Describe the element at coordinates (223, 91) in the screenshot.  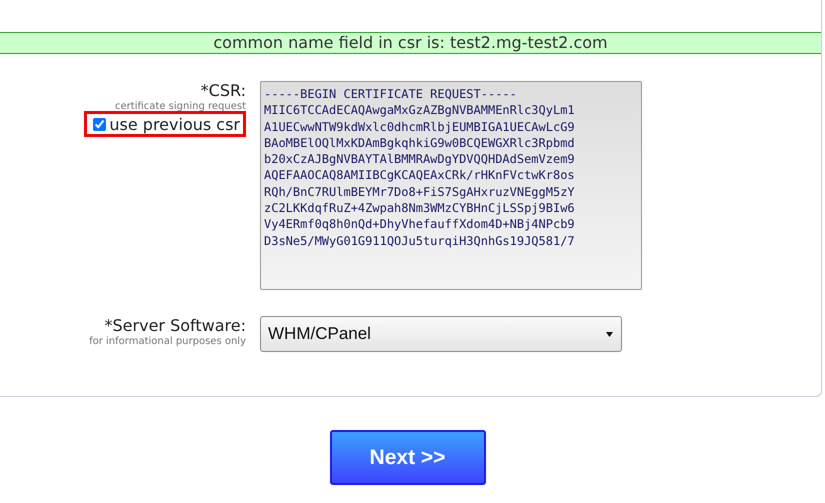
I see `field-label: *CSR:` at that location.